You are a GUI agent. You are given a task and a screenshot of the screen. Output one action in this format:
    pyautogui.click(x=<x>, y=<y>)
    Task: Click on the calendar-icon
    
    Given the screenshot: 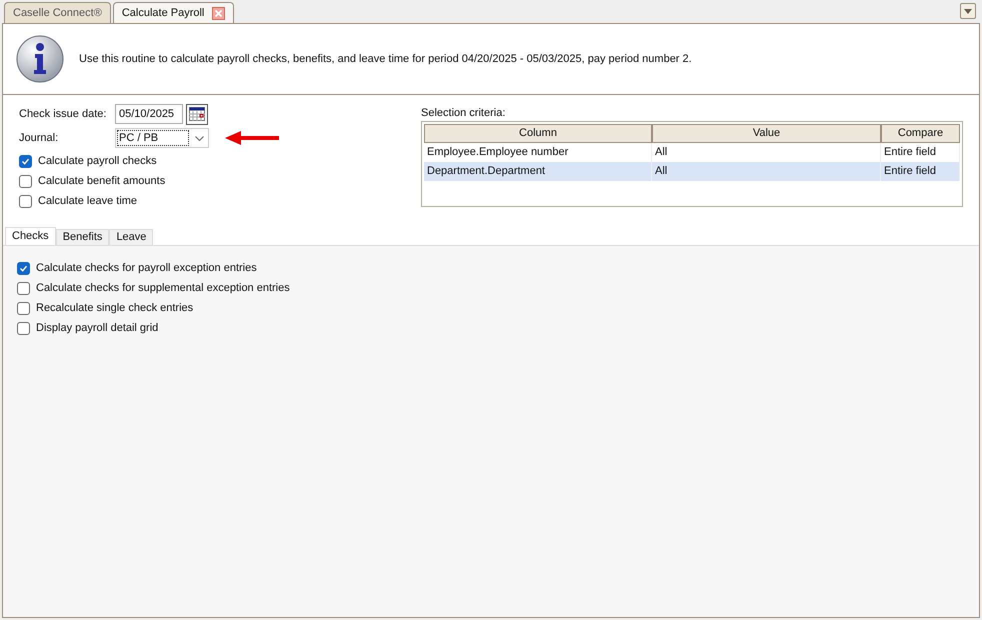 What is the action you would take?
    pyautogui.click(x=197, y=114)
    